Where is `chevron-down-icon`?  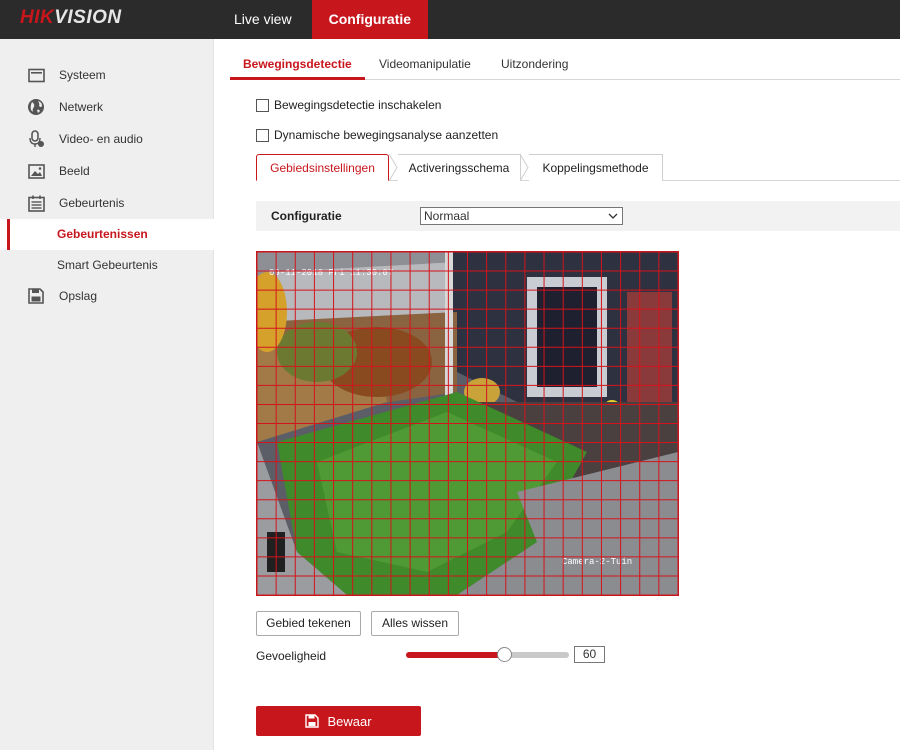
chevron-down-icon is located at coordinates (613, 216).